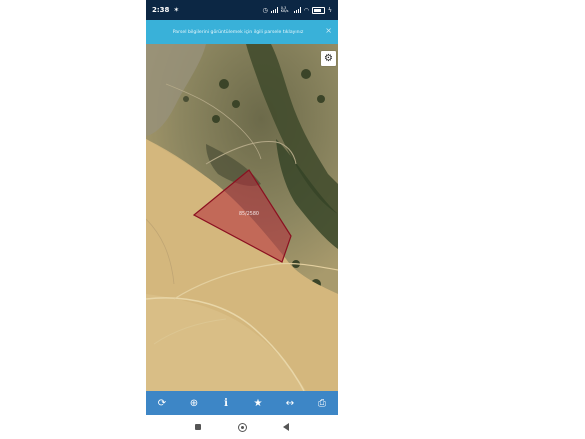 The width and height of the screenshot is (585, 439). I want to click on system-nav-bar, so click(242, 427).